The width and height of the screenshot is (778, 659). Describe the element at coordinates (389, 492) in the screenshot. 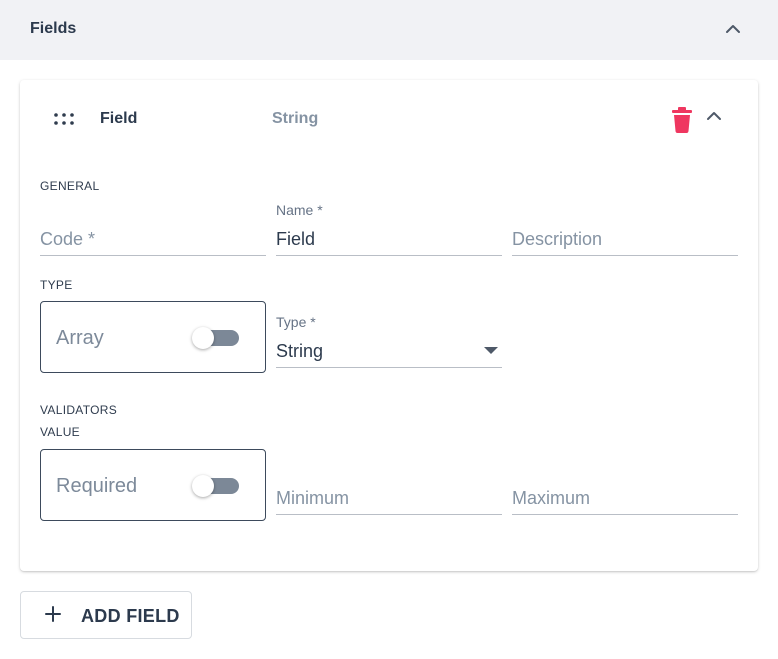

I see `minimum-input: Minimum` at that location.